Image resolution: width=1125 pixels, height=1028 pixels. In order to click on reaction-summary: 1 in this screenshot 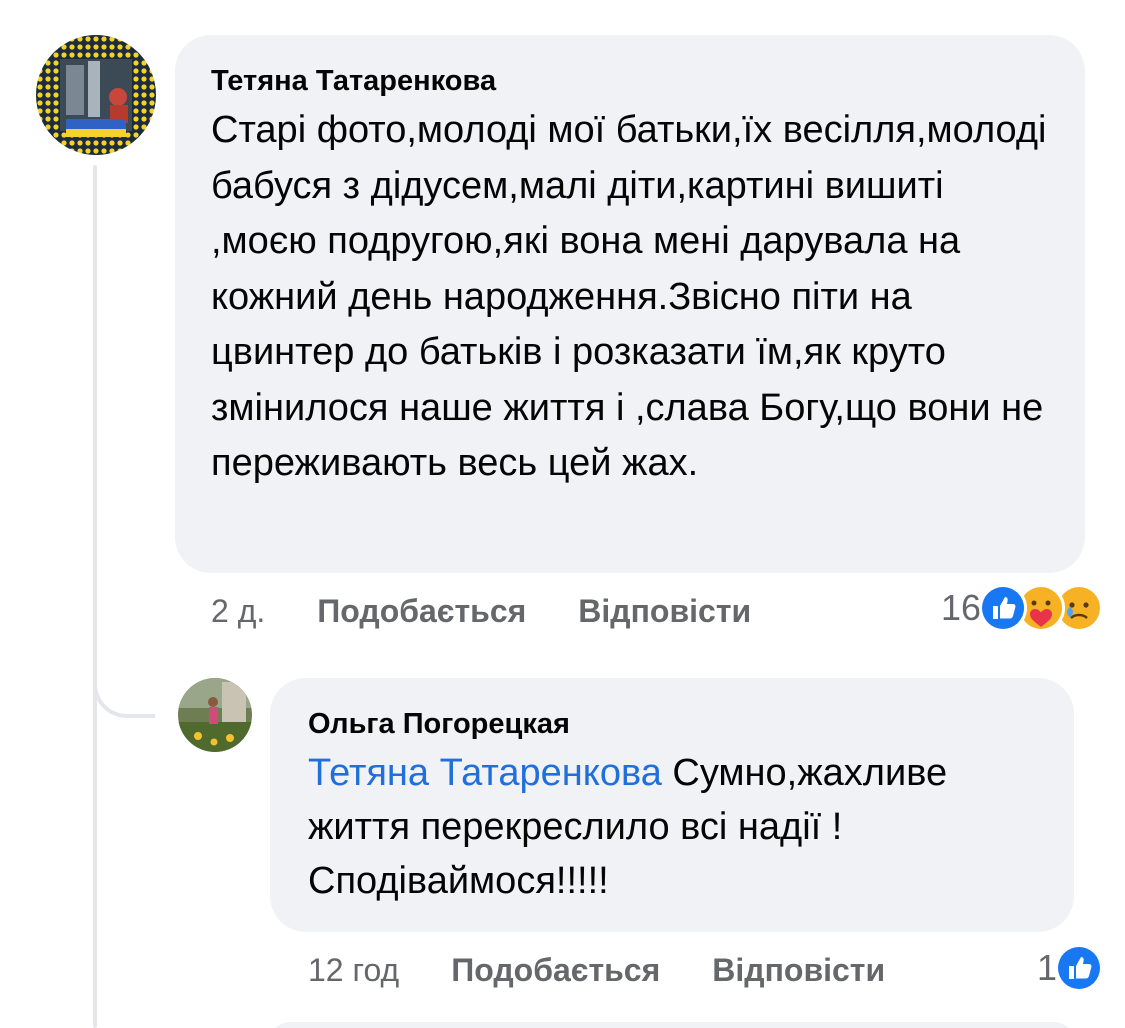, I will do `click(1070, 968)`.